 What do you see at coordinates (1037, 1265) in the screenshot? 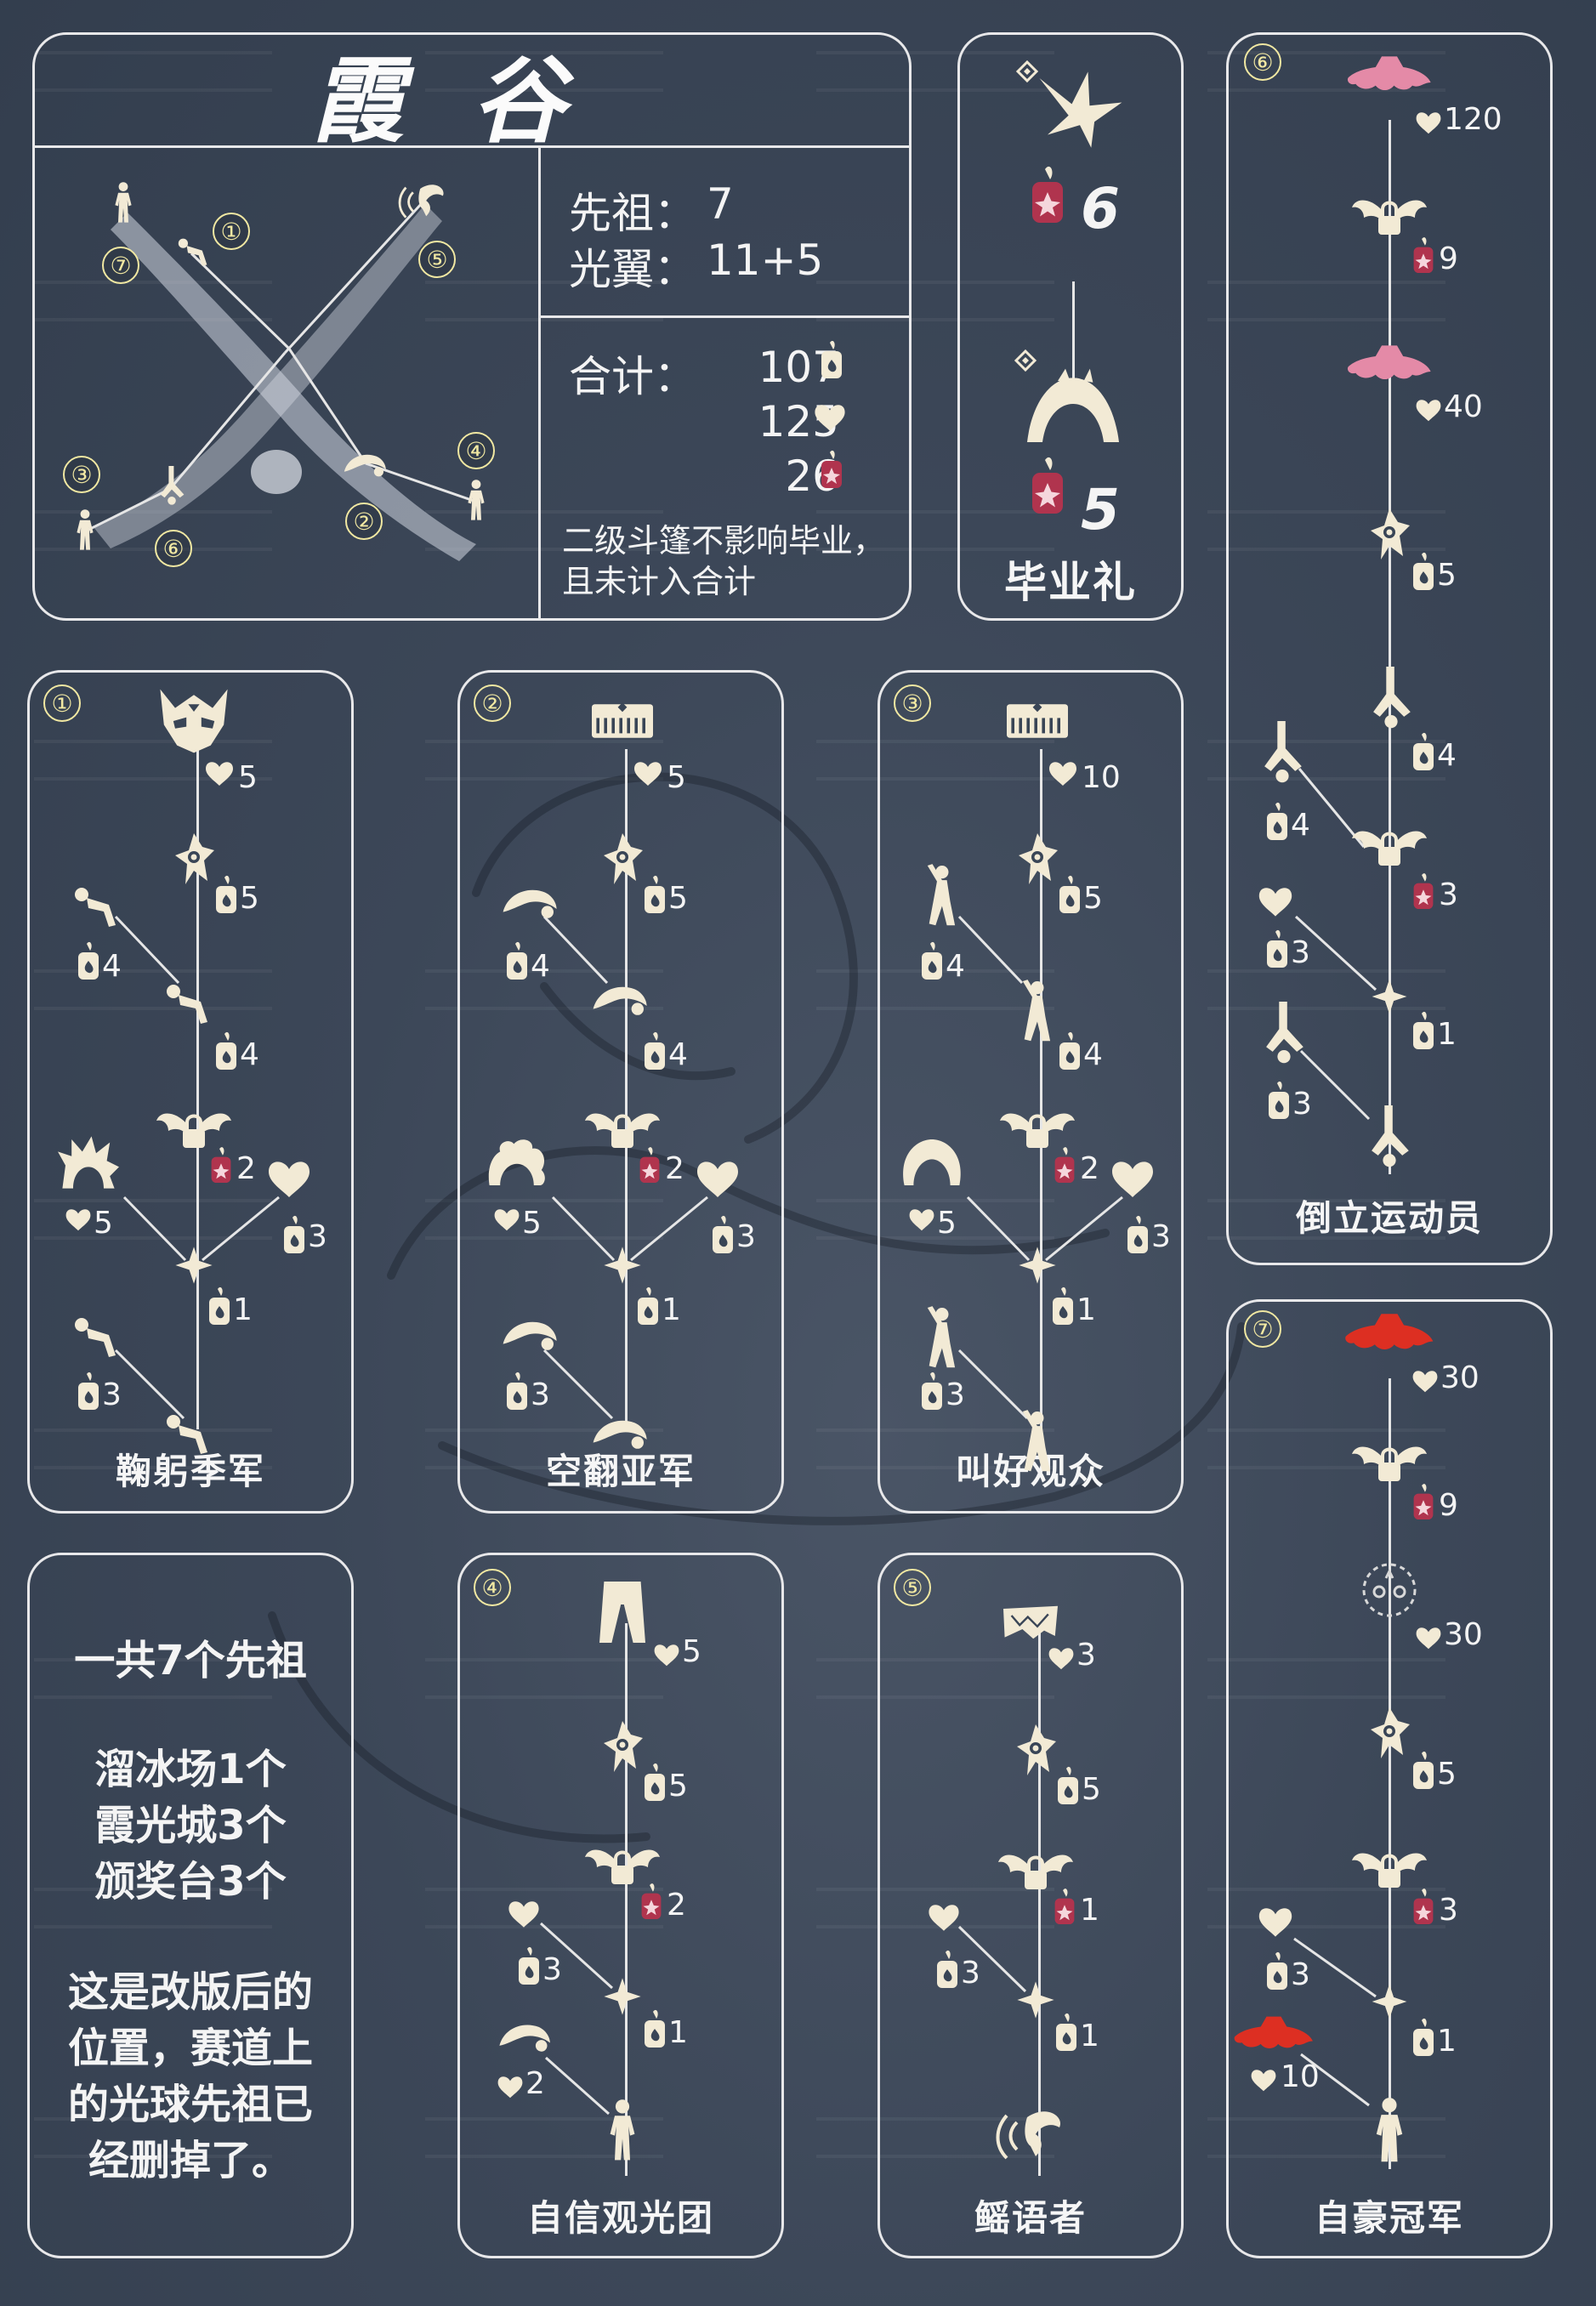
I see `p3-sparkle-icon` at bounding box center [1037, 1265].